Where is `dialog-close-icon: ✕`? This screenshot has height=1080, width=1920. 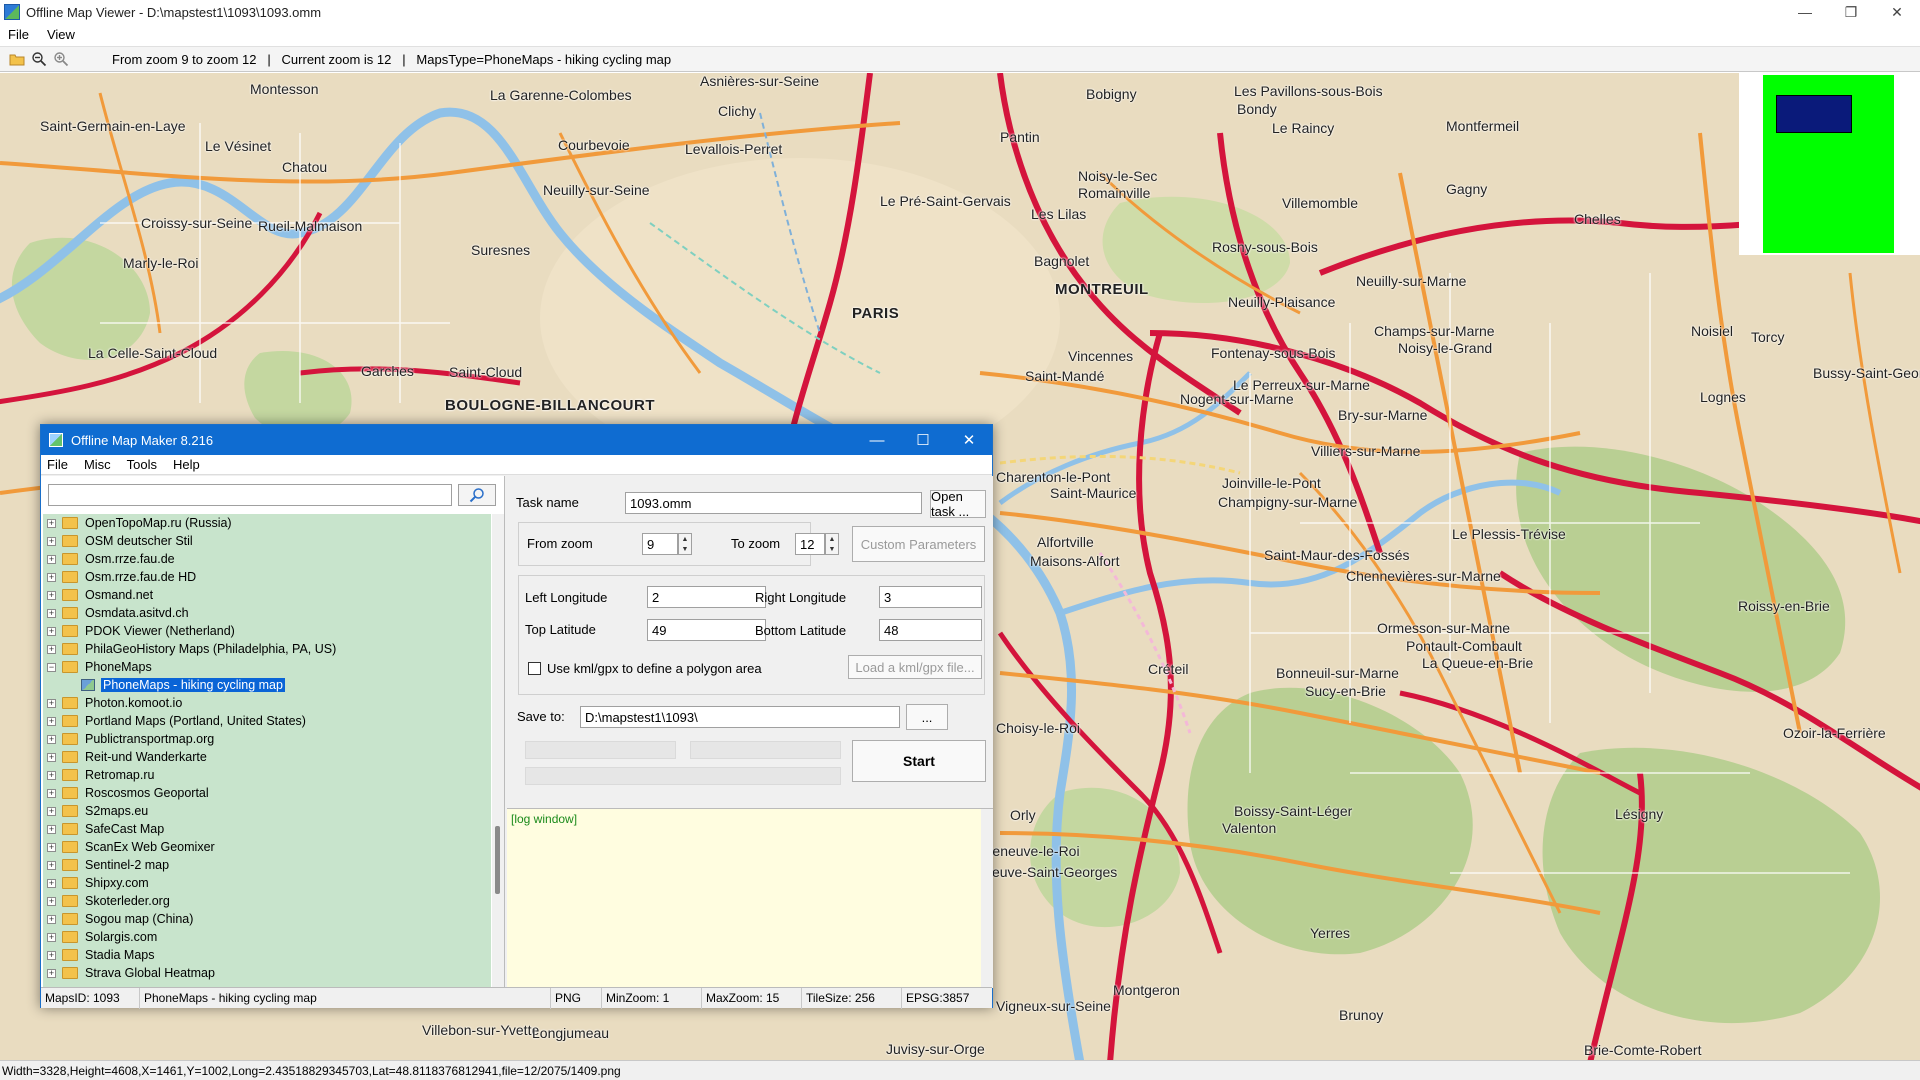
dialog-close-icon: ✕ is located at coordinates (969, 440).